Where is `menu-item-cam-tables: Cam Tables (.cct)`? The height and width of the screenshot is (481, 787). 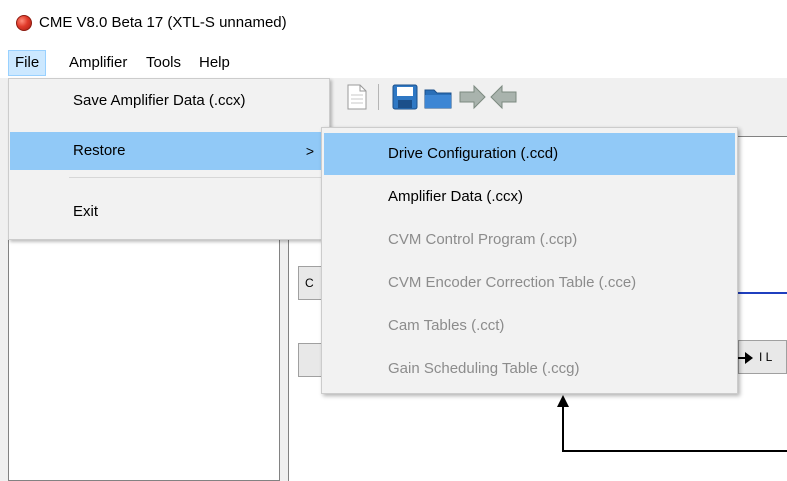
menu-item-cam-tables: Cam Tables (.cct) is located at coordinates (446, 325).